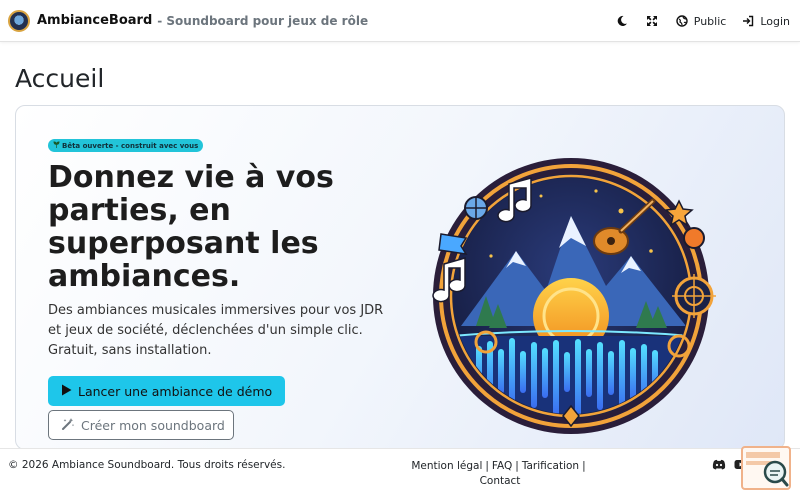  Describe the element at coordinates (500, 481) in the screenshot. I see `contact-link: Contact` at that location.